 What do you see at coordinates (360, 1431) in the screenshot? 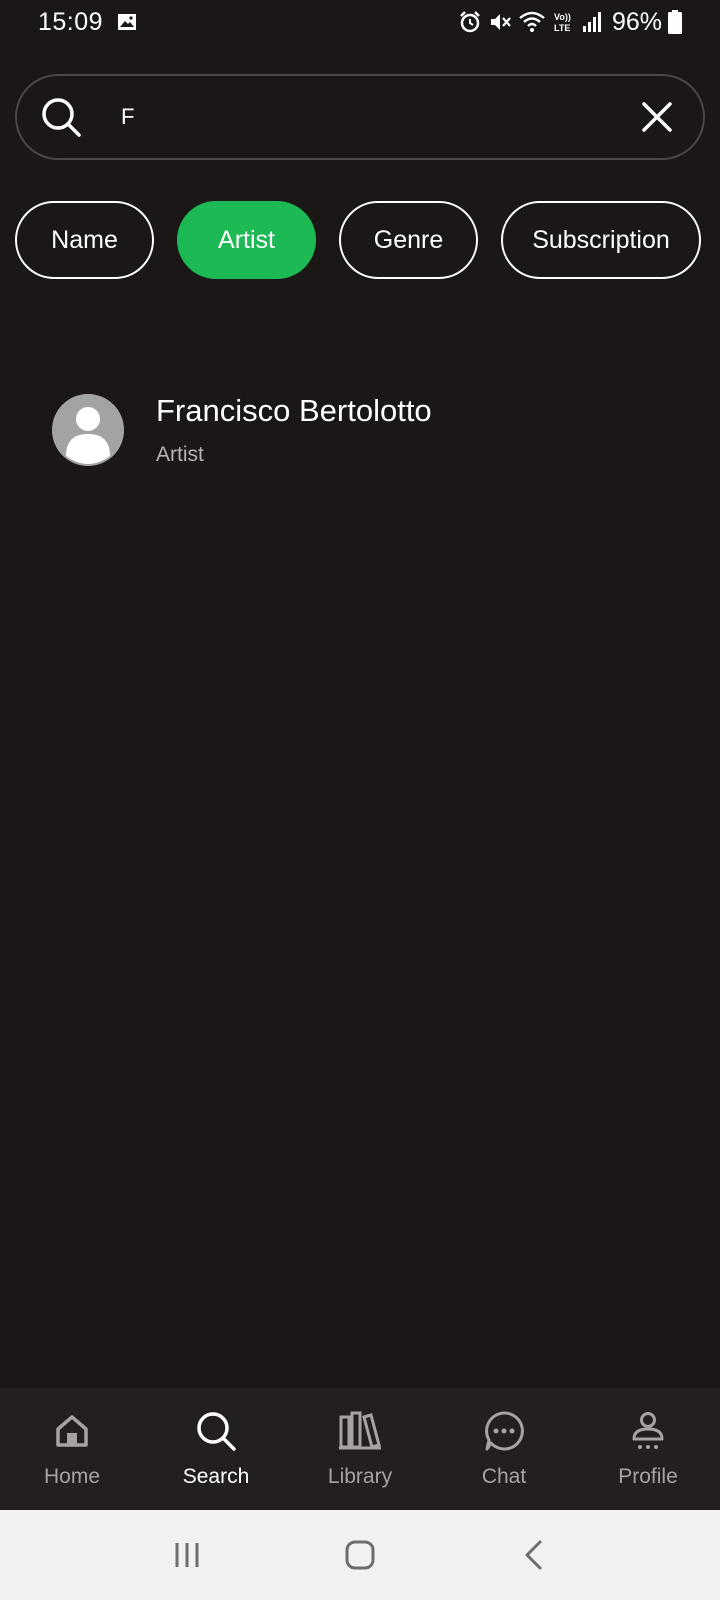
I see `library-icon` at bounding box center [360, 1431].